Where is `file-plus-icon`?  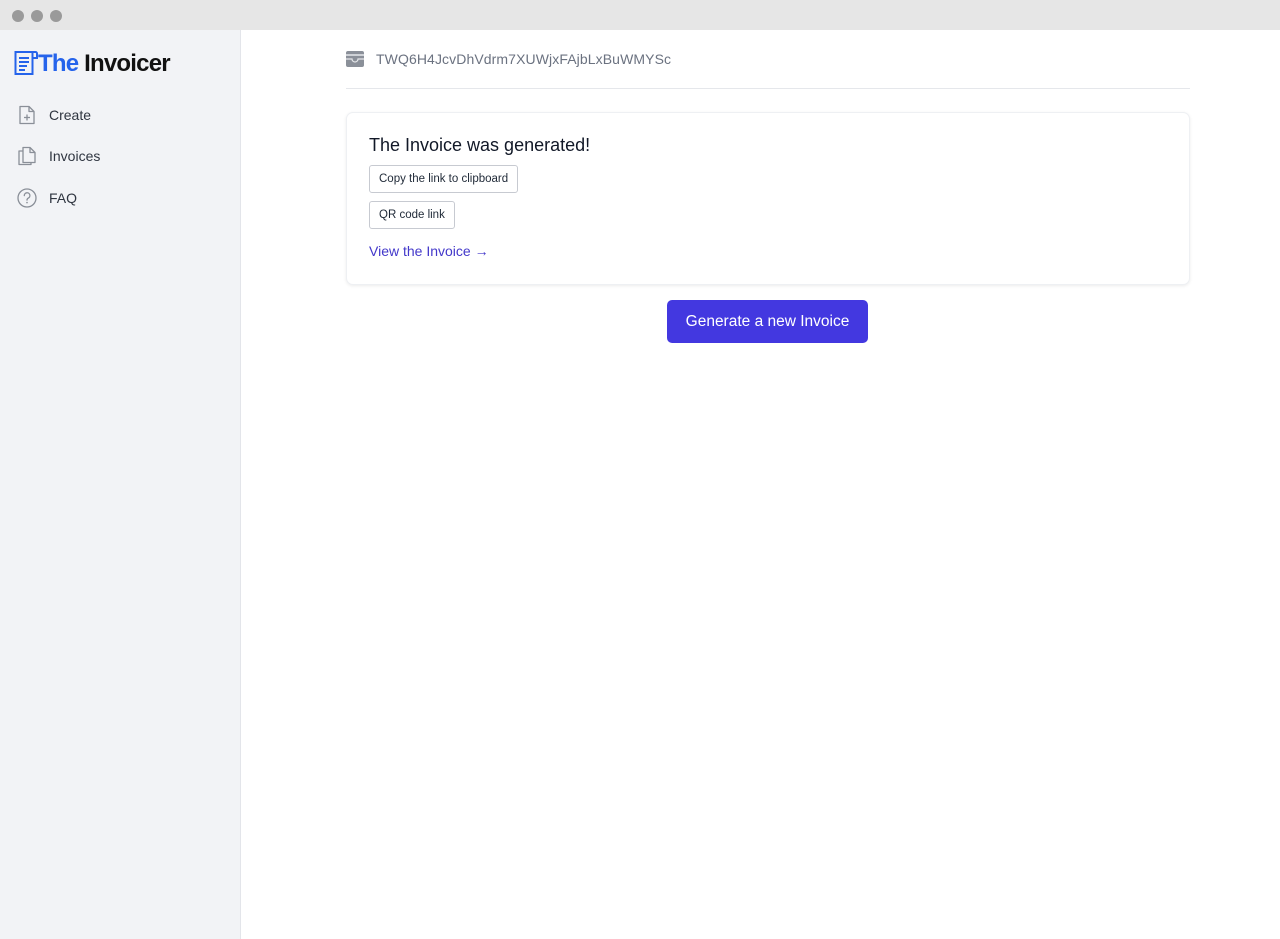 file-plus-icon is located at coordinates (27, 115).